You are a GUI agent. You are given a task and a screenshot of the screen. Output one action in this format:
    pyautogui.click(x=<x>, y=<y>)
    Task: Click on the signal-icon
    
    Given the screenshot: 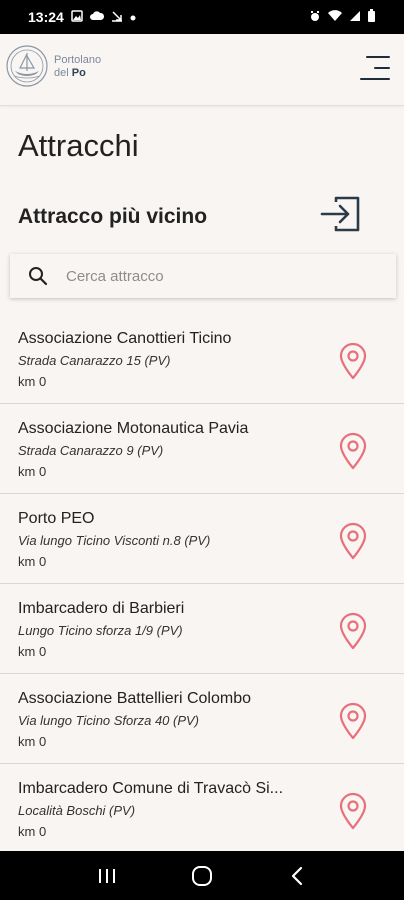 What is the action you would take?
    pyautogui.click(x=355, y=17)
    